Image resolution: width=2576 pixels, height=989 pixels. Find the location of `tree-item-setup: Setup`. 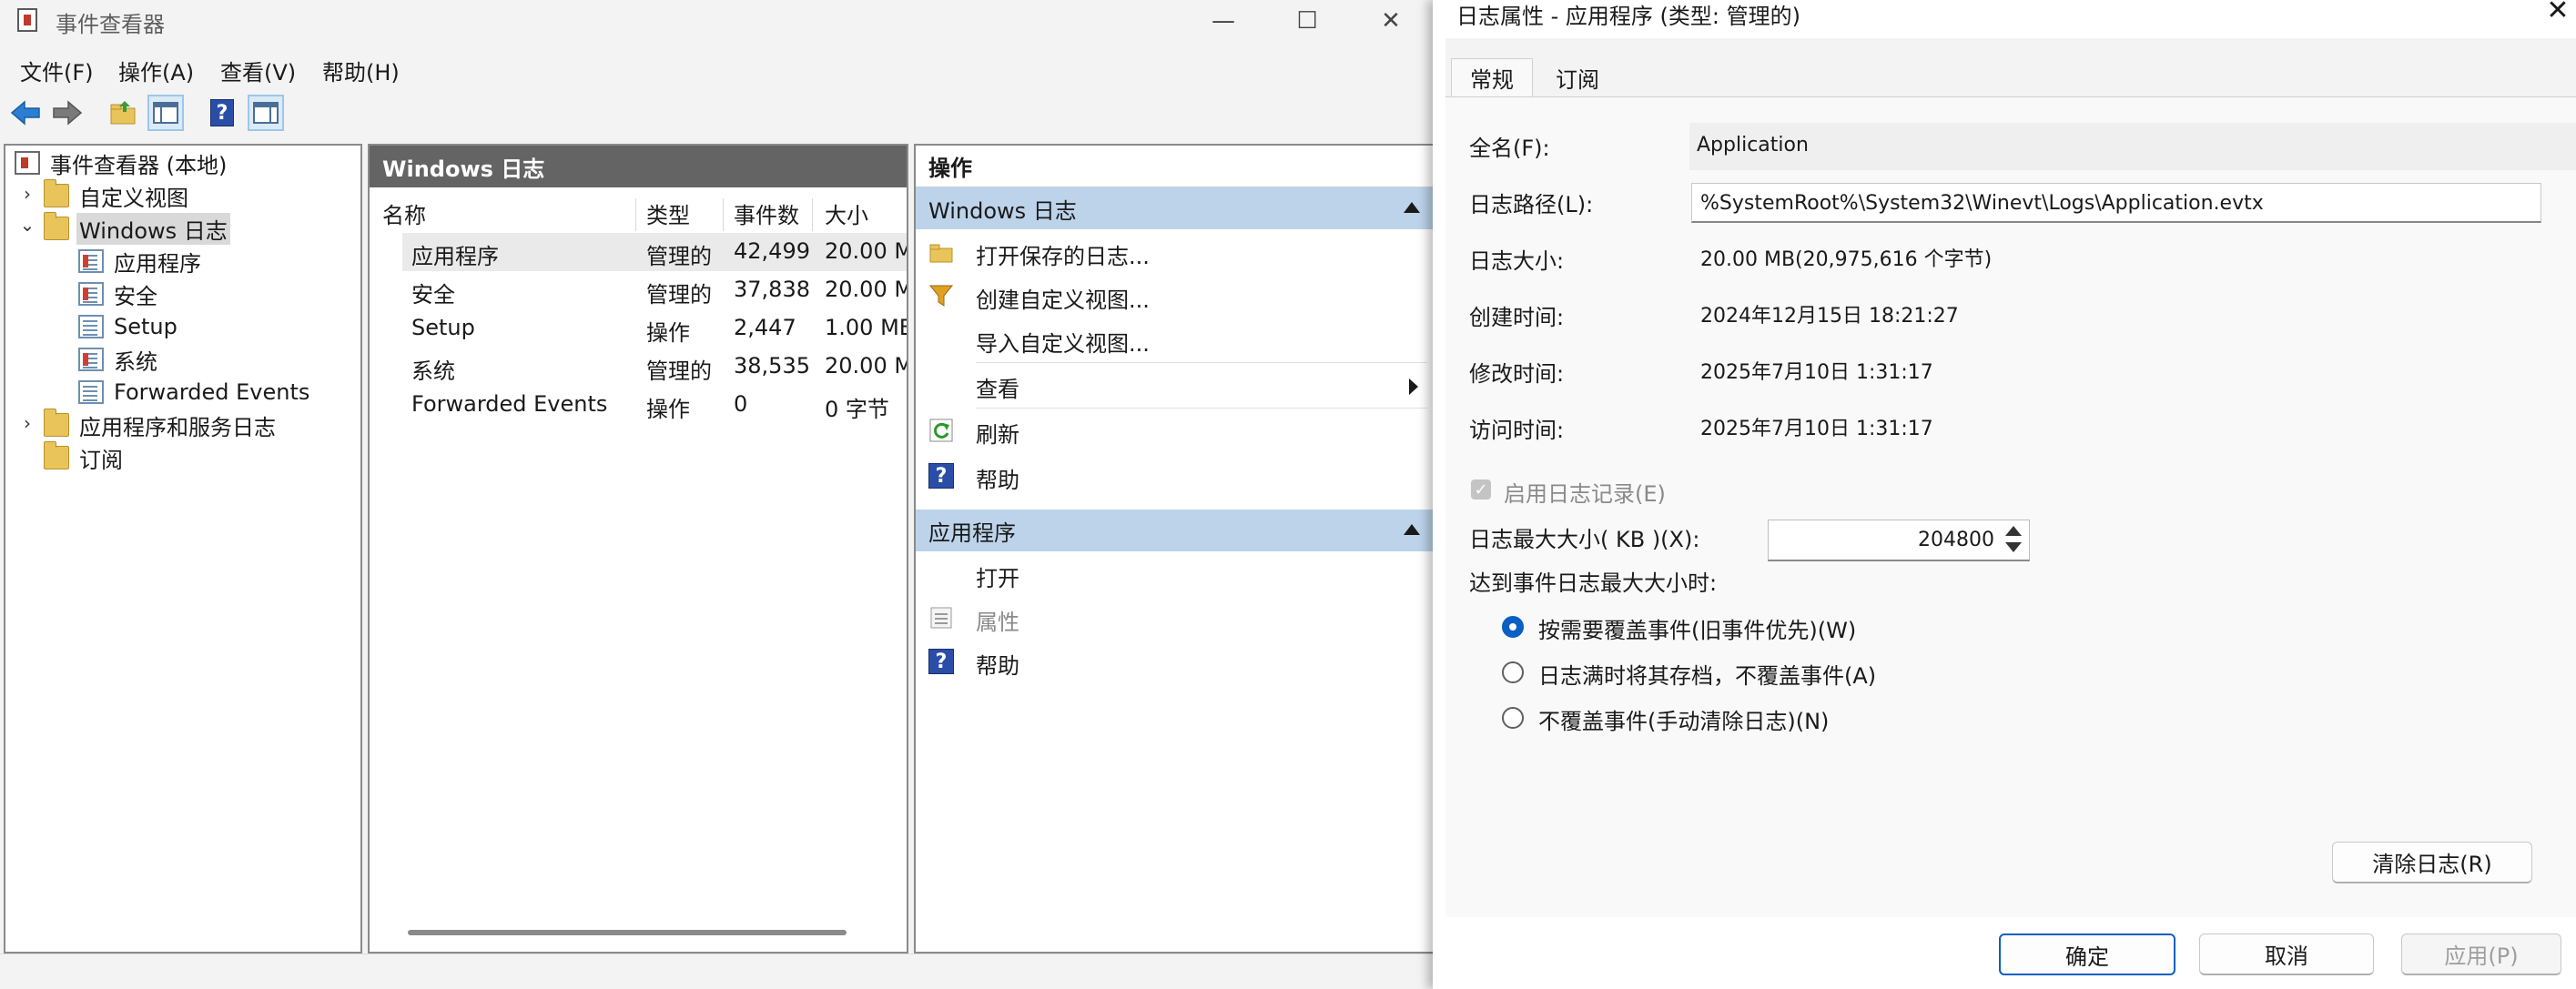

tree-item-setup: Setup is located at coordinates (129, 326).